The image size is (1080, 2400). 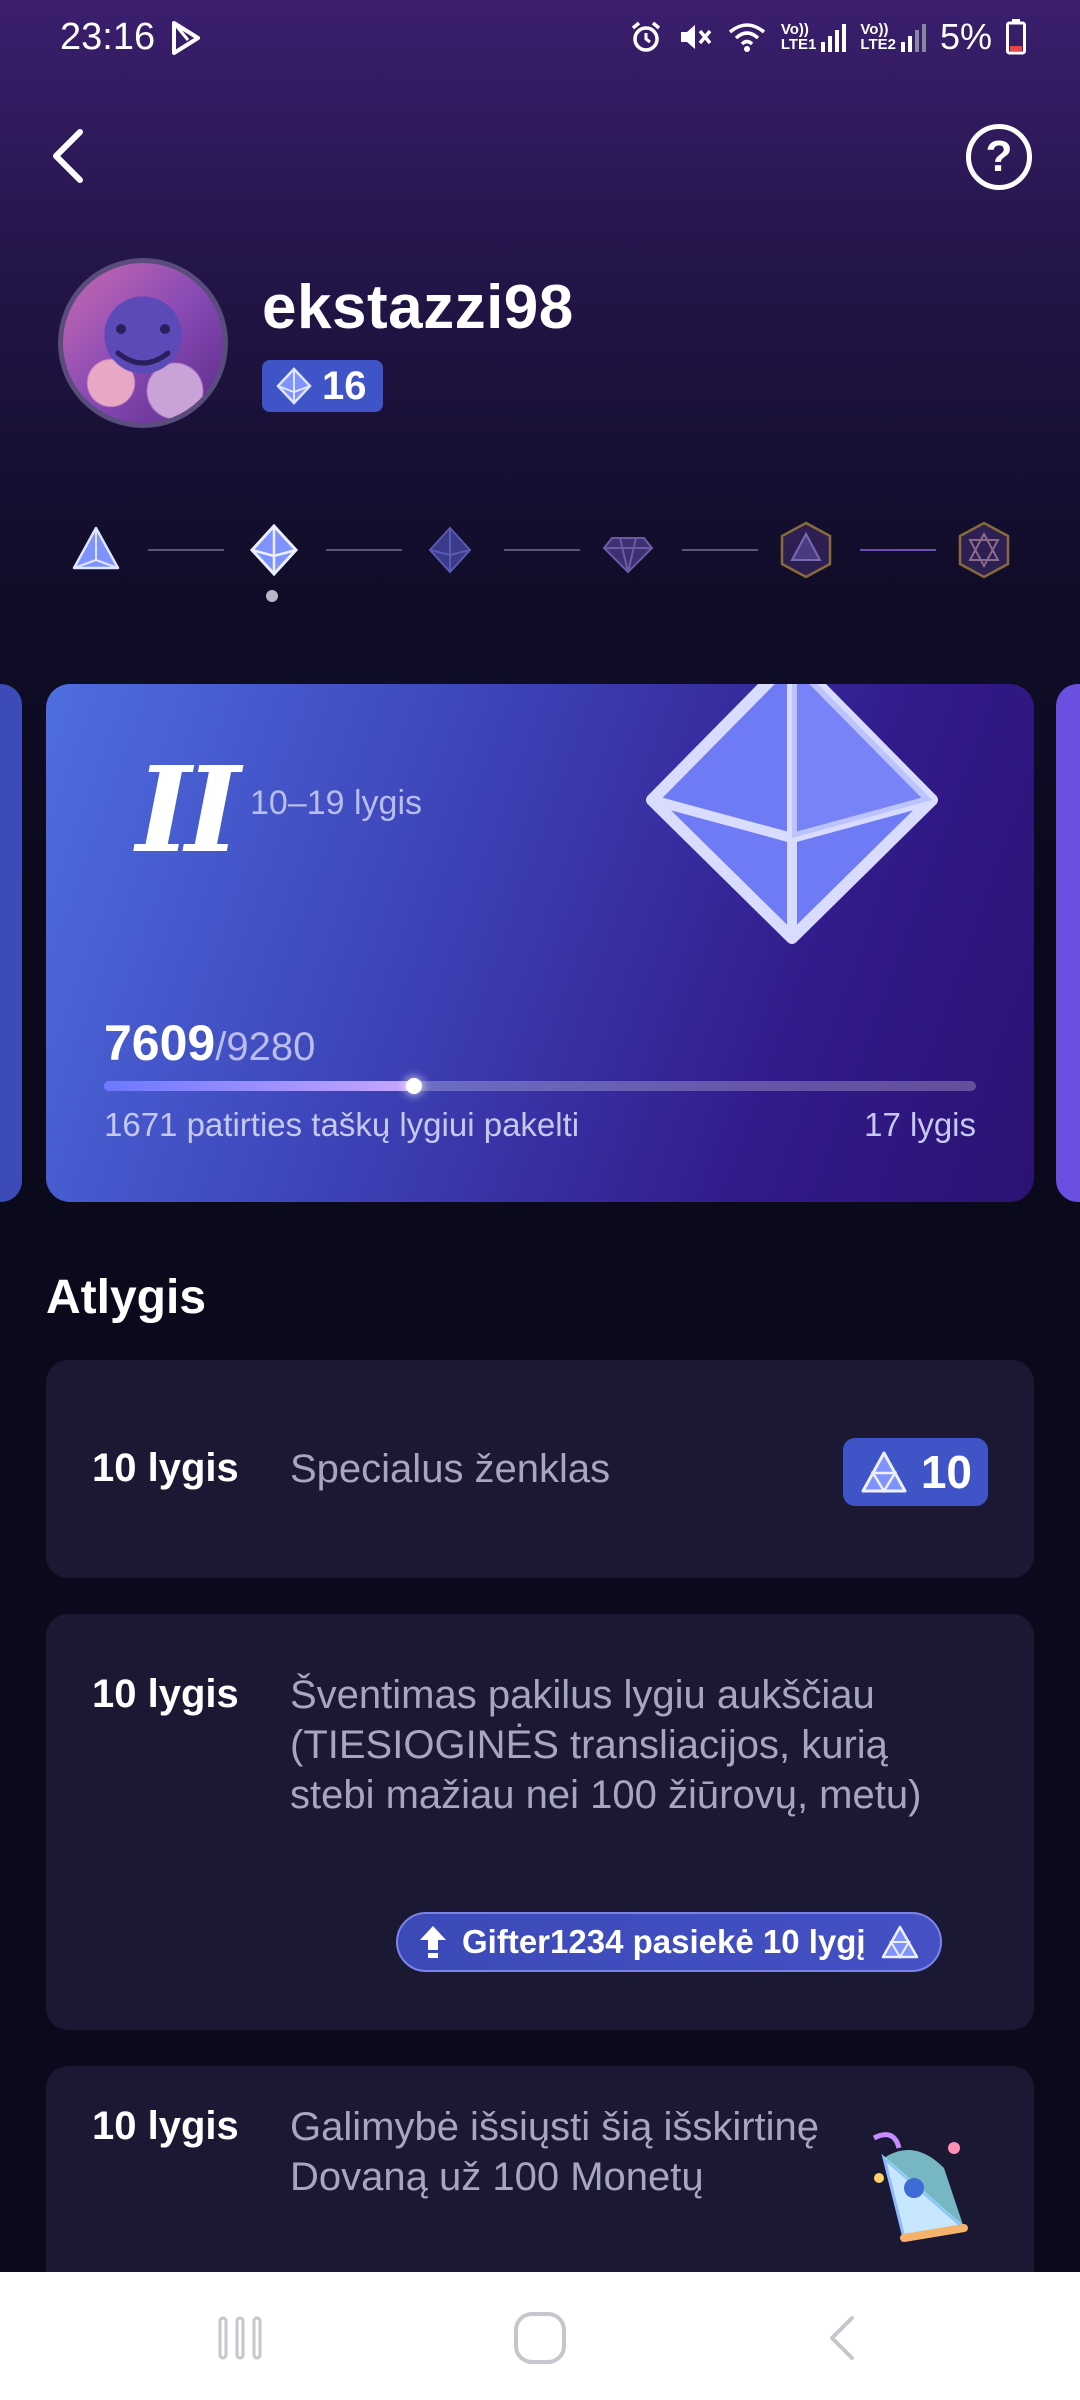 I want to click on tier-numeral: II, so click(x=188, y=809).